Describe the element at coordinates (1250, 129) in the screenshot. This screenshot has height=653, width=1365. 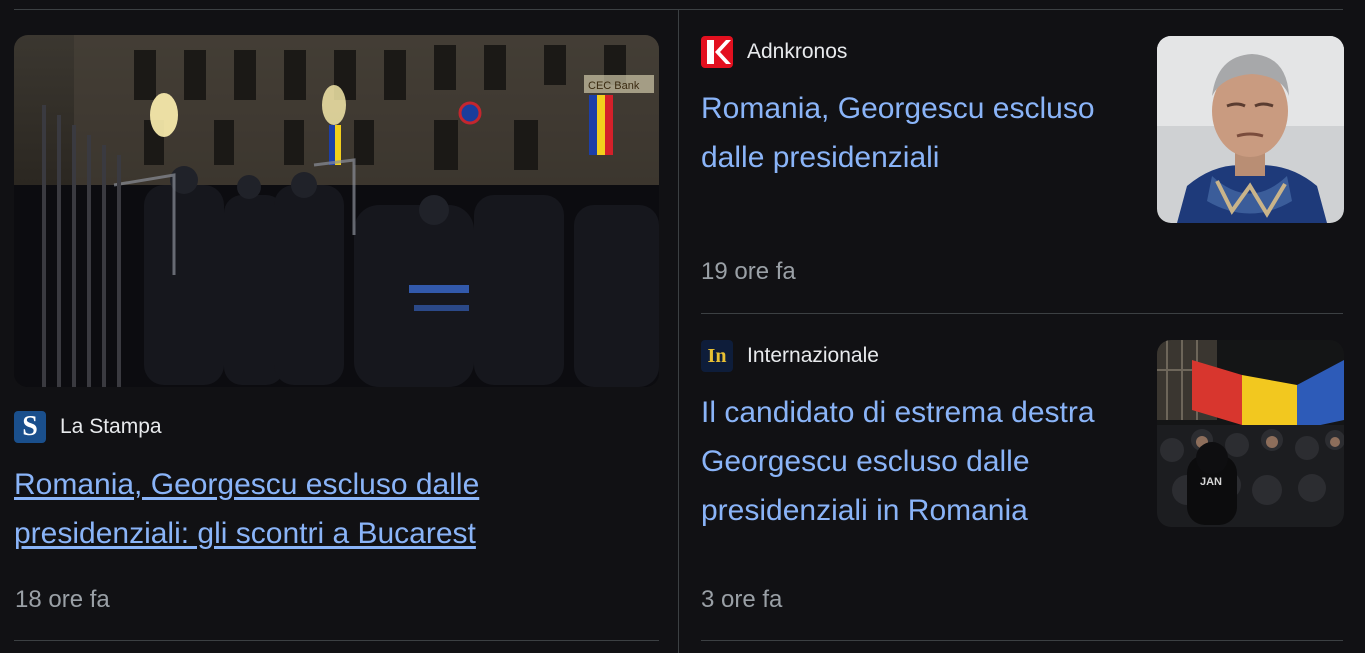
I see `article-thumbnail-portrait` at that location.